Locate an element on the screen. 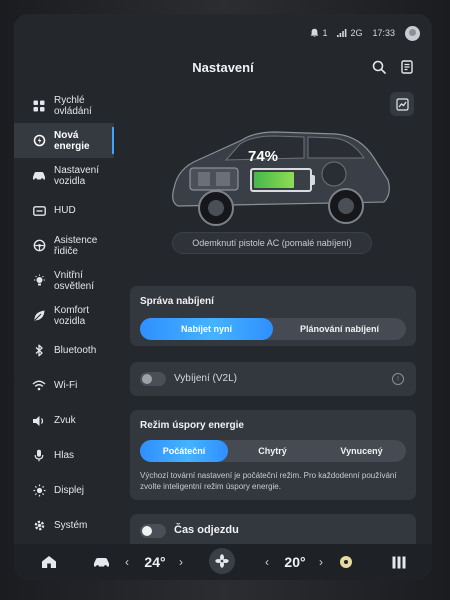  sidebar-item-display: Displej is located at coordinates (64, 490).